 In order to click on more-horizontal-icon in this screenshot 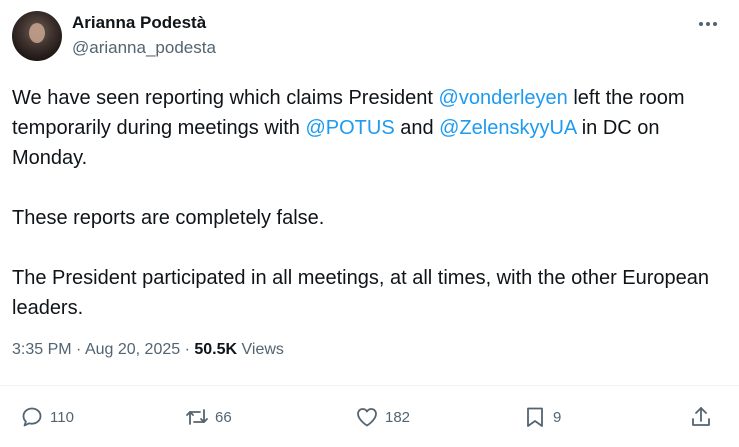, I will do `click(708, 24)`.